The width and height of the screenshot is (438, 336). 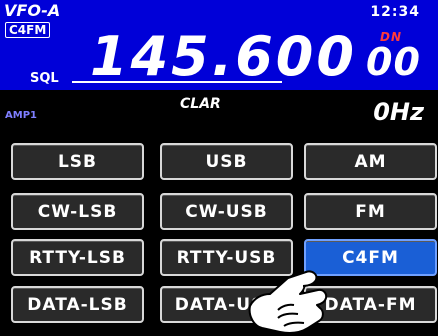 I want to click on mode-badge: C4FM, so click(x=28, y=30).